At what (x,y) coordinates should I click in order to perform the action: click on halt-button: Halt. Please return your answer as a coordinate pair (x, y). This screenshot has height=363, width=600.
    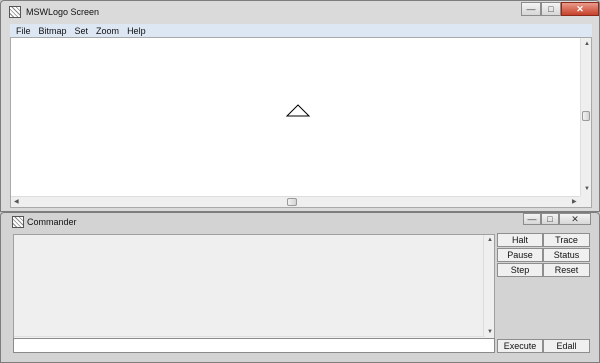
    Looking at the image, I should click on (520, 240).